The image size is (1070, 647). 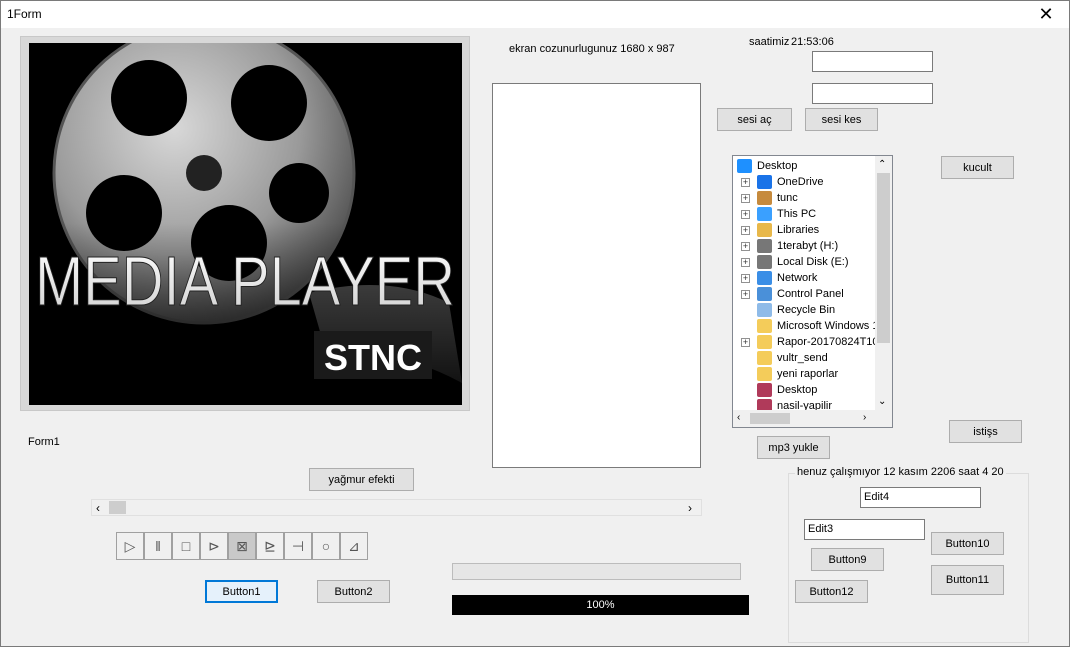 What do you see at coordinates (812, 418) in the screenshot?
I see `tree-horizontal-scrollbar: ‹ ›` at bounding box center [812, 418].